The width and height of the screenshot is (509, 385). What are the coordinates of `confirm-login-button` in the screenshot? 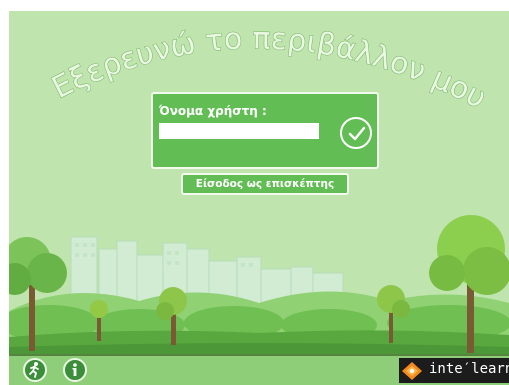 It's located at (356, 133).